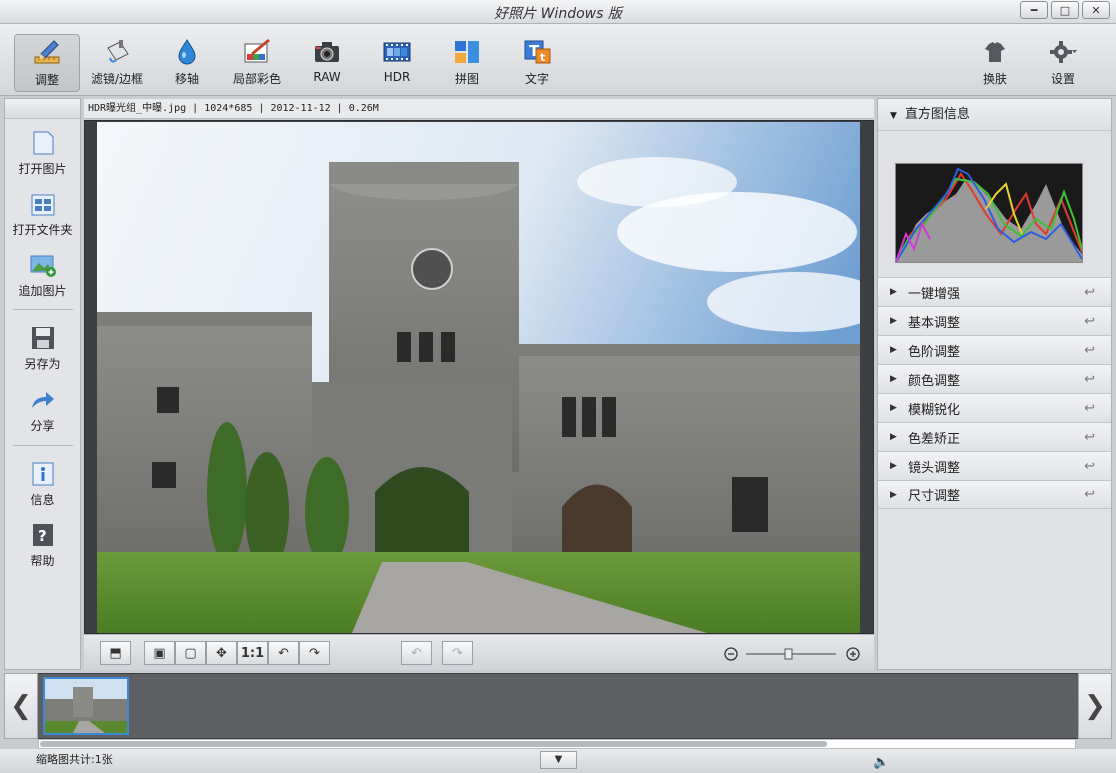 Image resolution: width=1116 pixels, height=773 pixels. Describe the element at coordinates (994, 349) in the screenshot. I see `section-levels: ▶ 色阶调整 ↩` at that location.